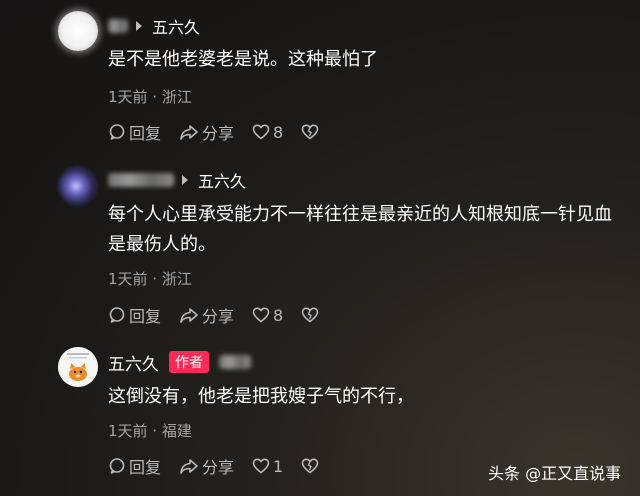 This screenshot has height=496, width=640. I want to click on comment-text: 每个人心里承受能力不一样往往是最亲近的人知根知底一针见血是最伤人的。, so click(360, 229).